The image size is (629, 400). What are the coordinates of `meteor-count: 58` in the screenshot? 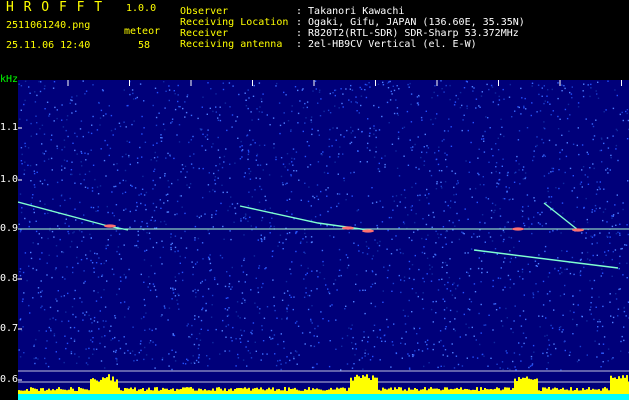 It's located at (144, 45).